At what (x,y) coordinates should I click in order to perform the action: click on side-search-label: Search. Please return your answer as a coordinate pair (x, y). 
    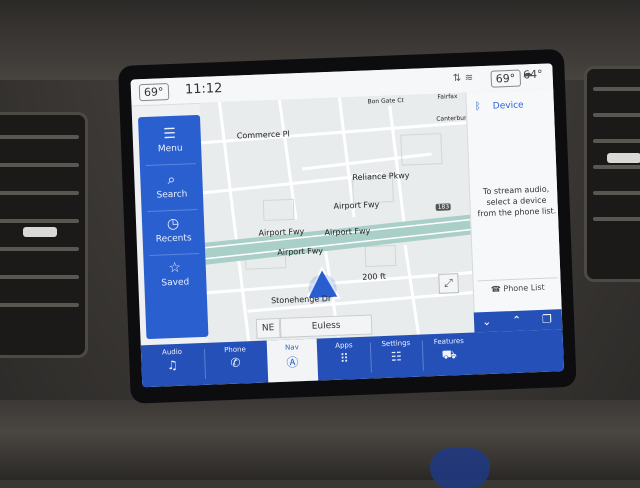
    Looking at the image, I should click on (172, 195).